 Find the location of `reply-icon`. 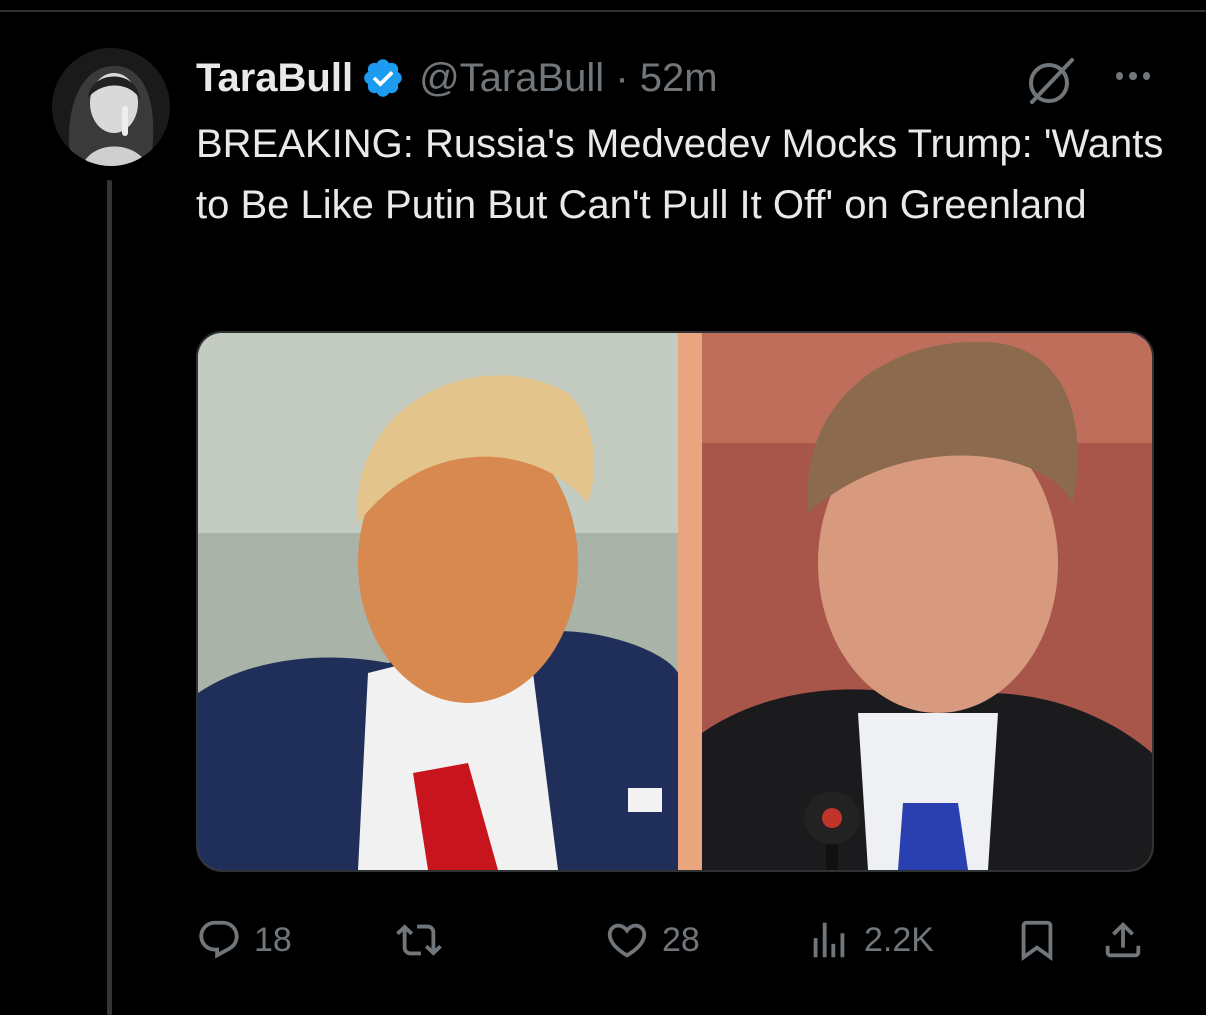

reply-icon is located at coordinates (219, 940).